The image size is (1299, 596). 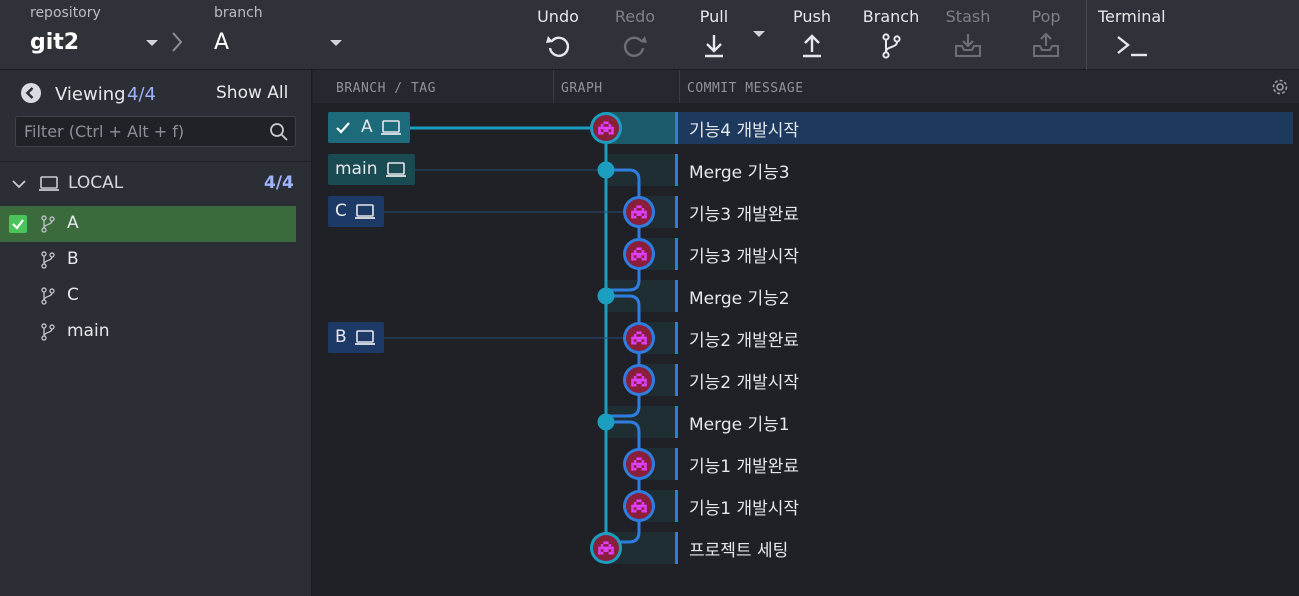 What do you see at coordinates (558, 35) in the screenshot?
I see `undo-button: Undo` at bounding box center [558, 35].